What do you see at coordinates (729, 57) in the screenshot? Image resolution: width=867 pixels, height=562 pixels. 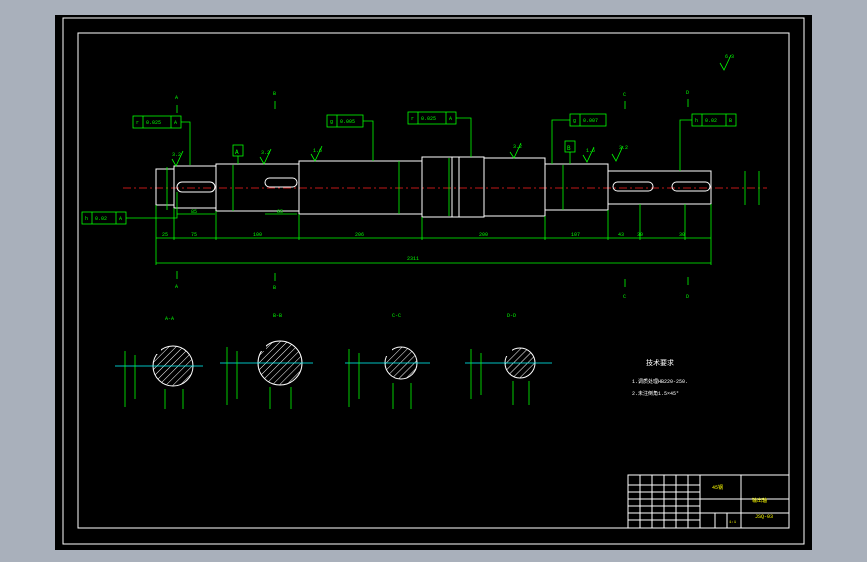 I see `svg-text: 6.3` at bounding box center [729, 57].